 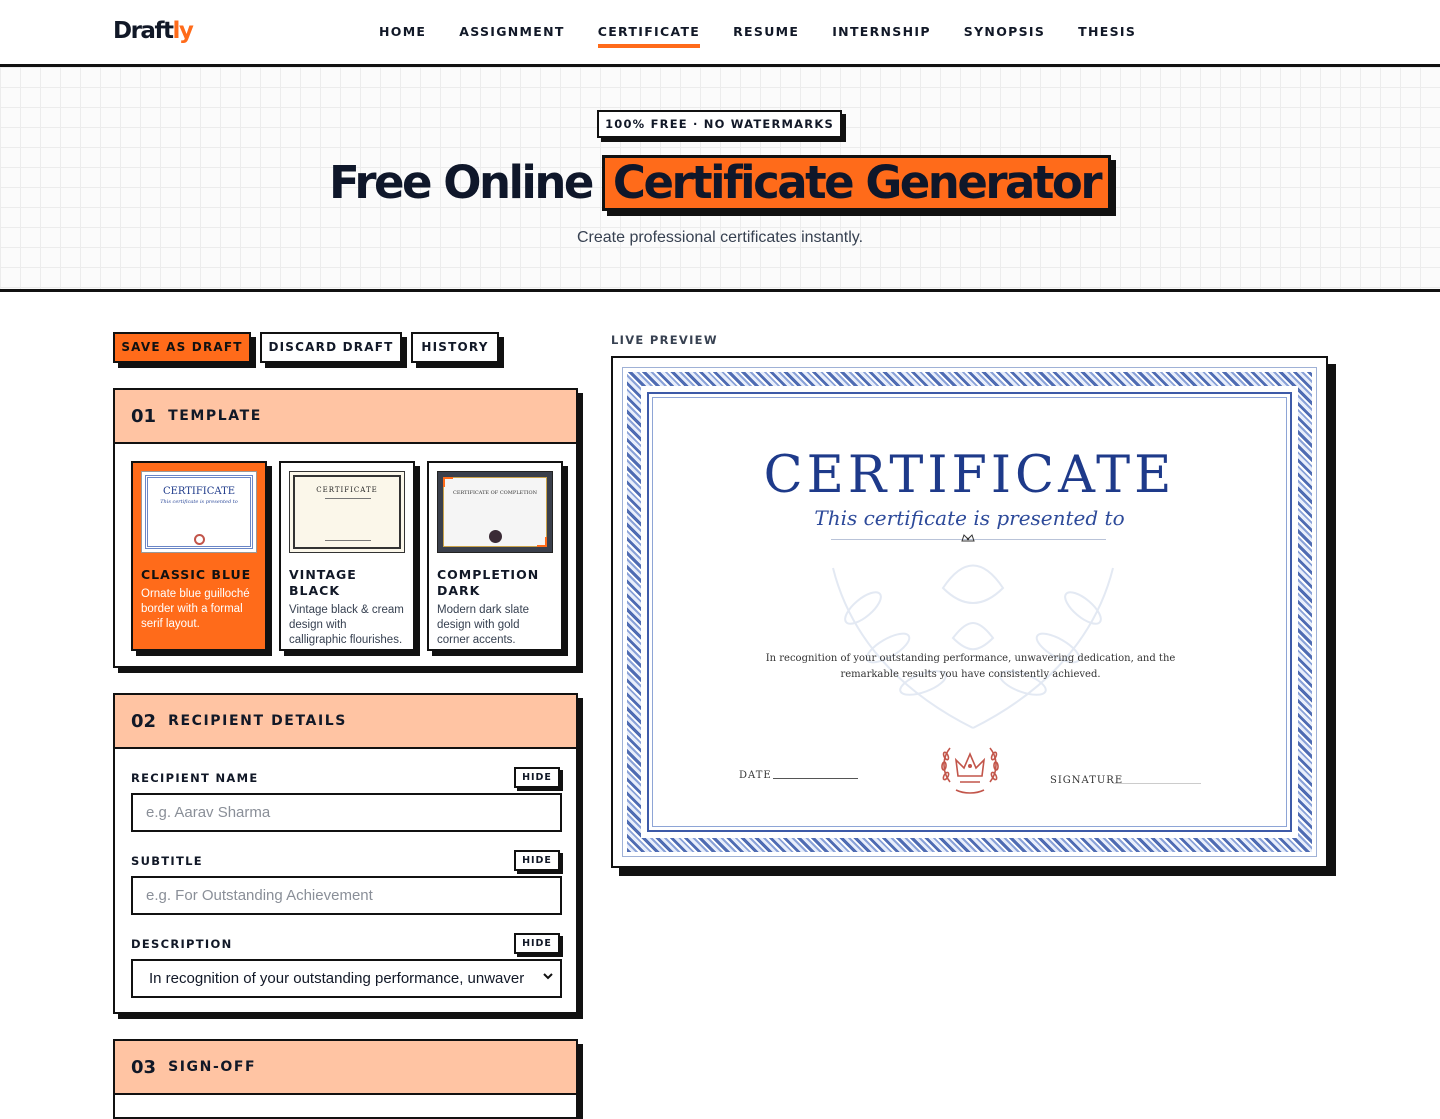 I want to click on discard-draft-button: DISCARD DRAFT, so click(x=331, y=347).